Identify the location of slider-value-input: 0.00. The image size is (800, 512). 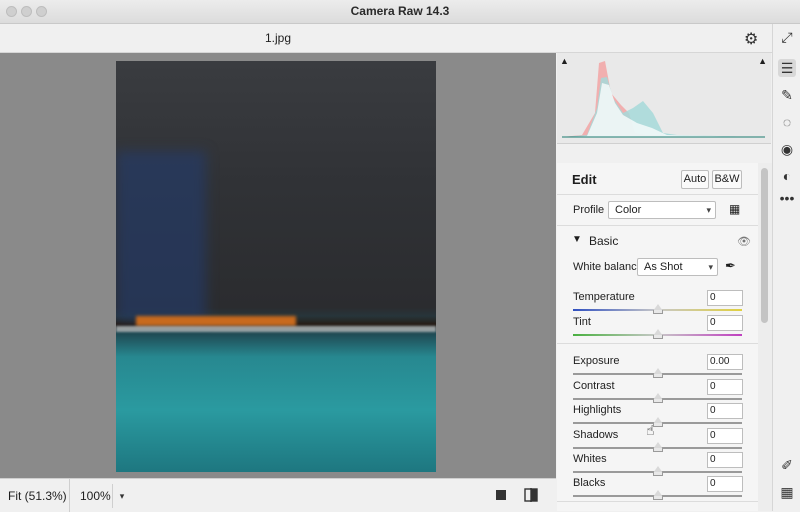
(725, 362).